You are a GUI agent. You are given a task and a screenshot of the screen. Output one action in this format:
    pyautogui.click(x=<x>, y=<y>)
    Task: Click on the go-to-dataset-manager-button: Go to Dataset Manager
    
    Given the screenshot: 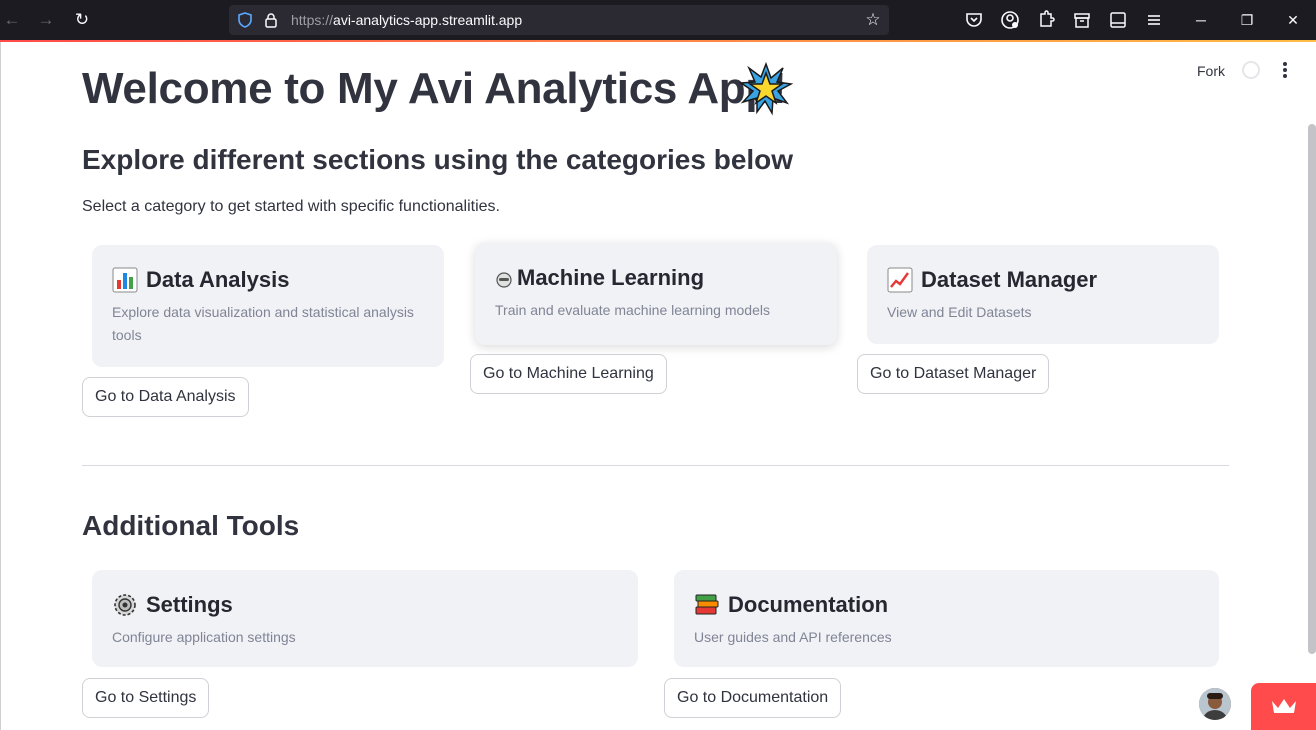 What is the action you would take?
    pyautogui.click(x=953, y=374)
    